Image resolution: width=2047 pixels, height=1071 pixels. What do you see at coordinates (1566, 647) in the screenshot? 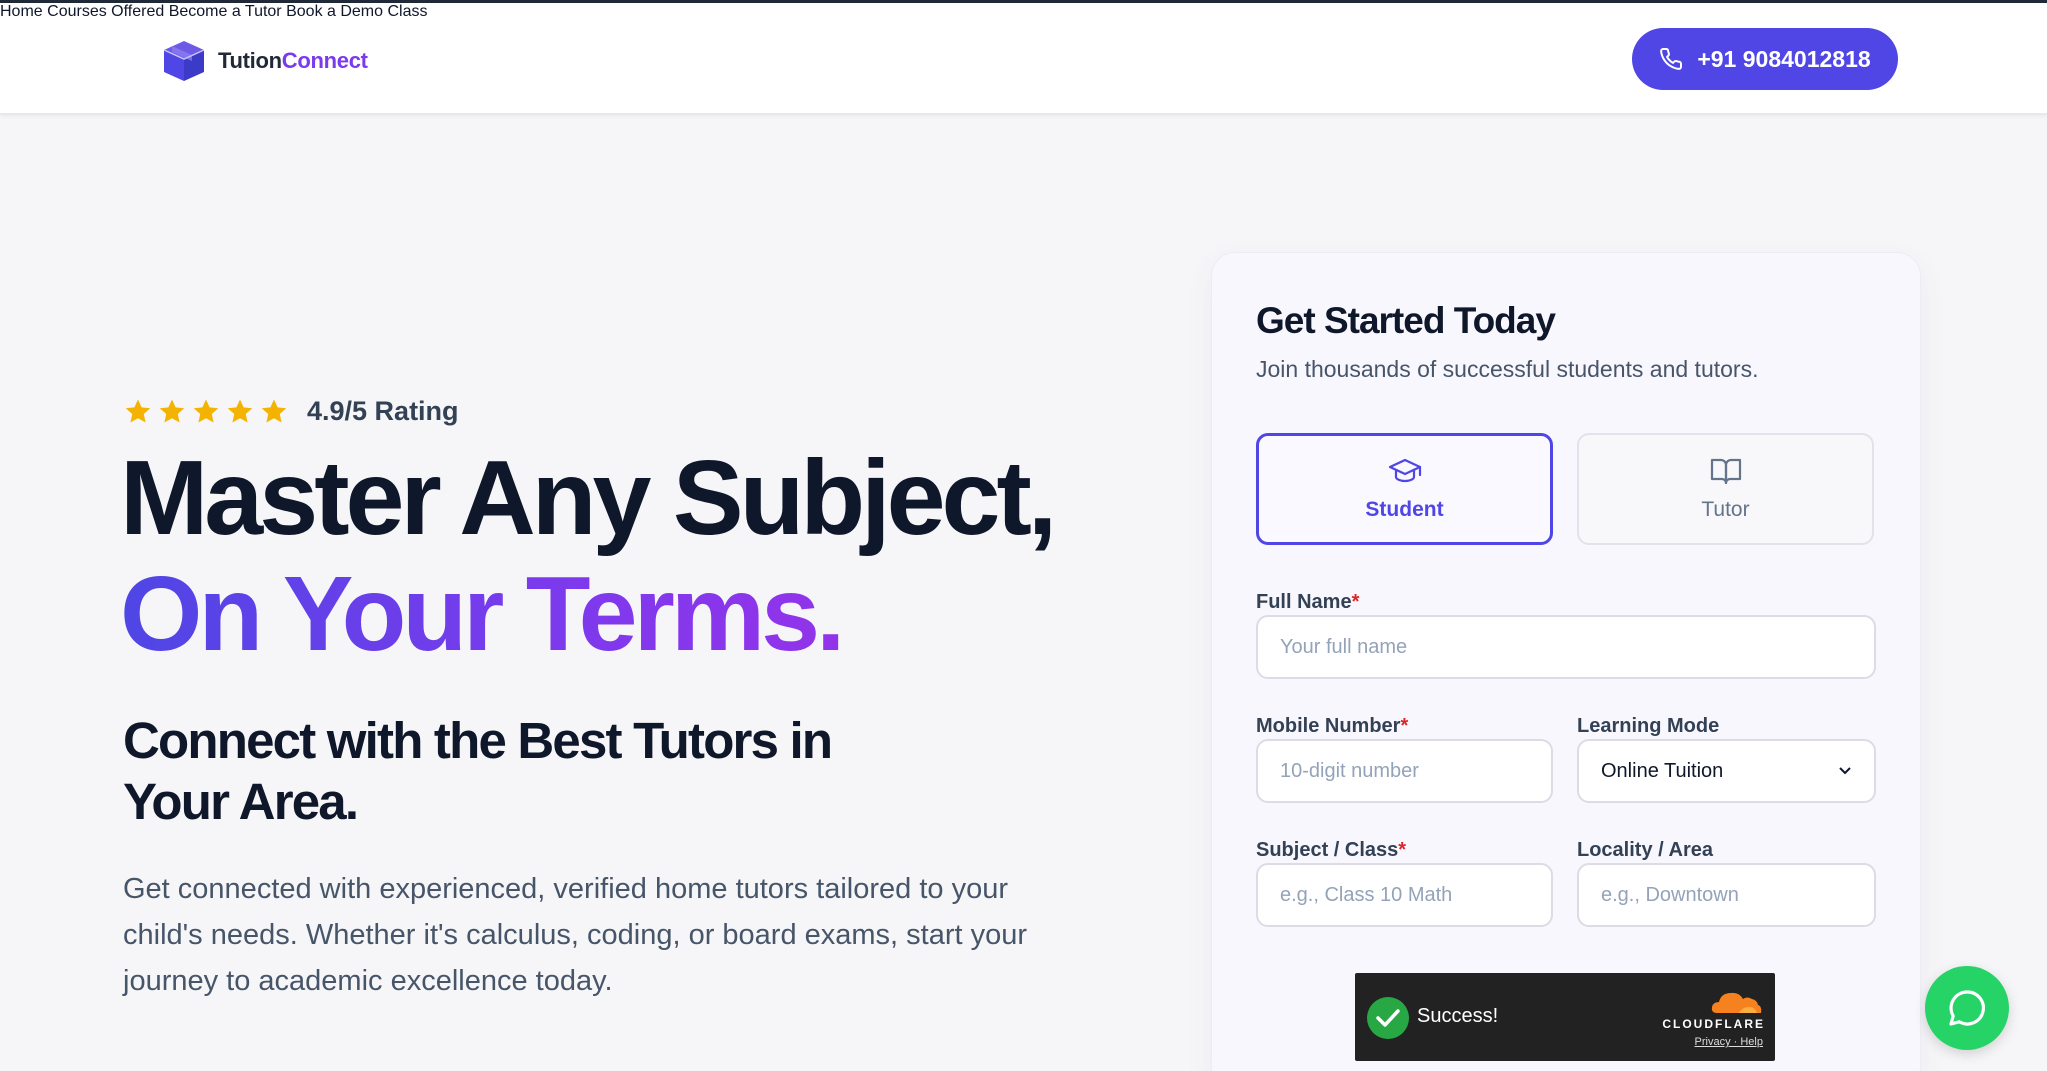
I see `full-name-input: Your full name` at bounding box center [1566, 647].